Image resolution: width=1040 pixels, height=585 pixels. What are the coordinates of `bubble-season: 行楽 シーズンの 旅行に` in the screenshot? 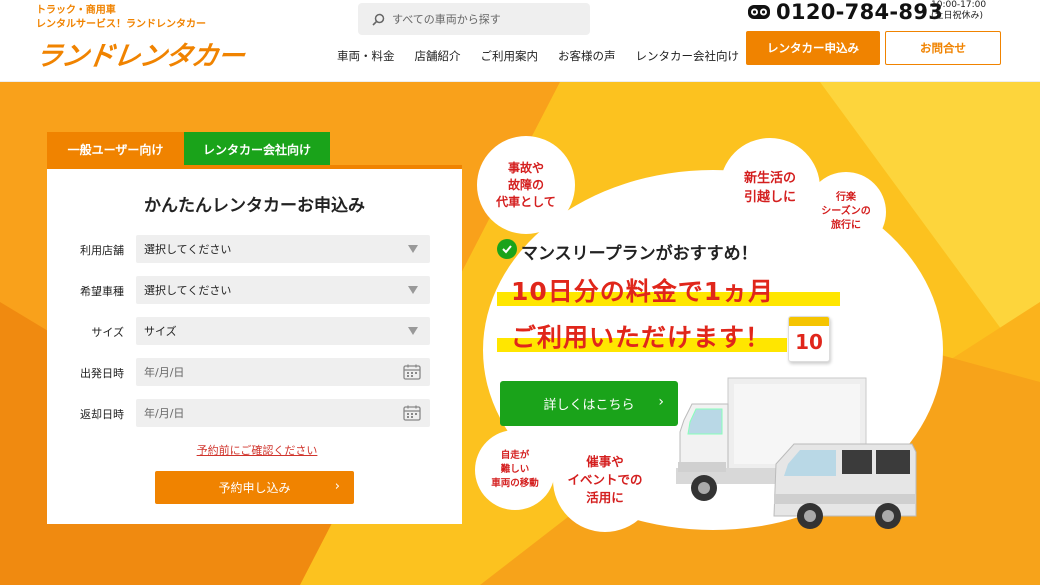 It's located at (846, 212).